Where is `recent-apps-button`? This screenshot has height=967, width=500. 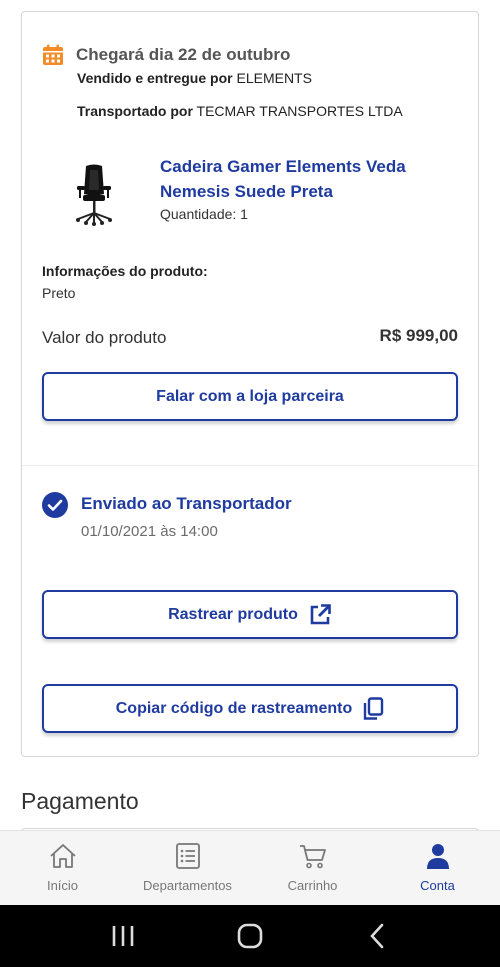 recent-apps-button is located at coordinates (123, 936).